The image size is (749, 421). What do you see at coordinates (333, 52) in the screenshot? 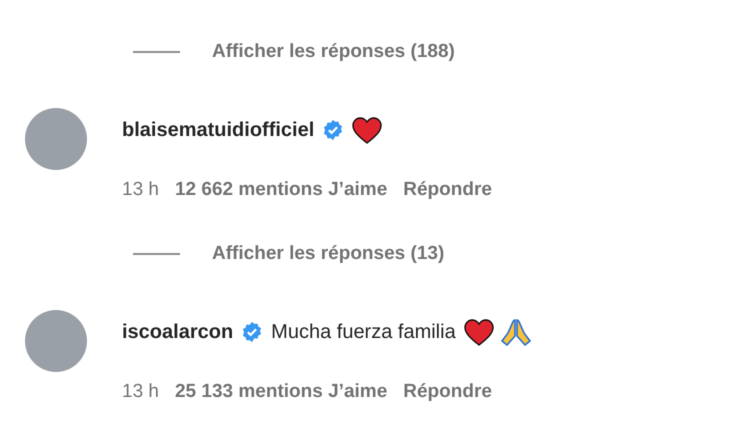
I see `view-replies-button: Afficher les réponses (188)` at bounding box center [333, 52].